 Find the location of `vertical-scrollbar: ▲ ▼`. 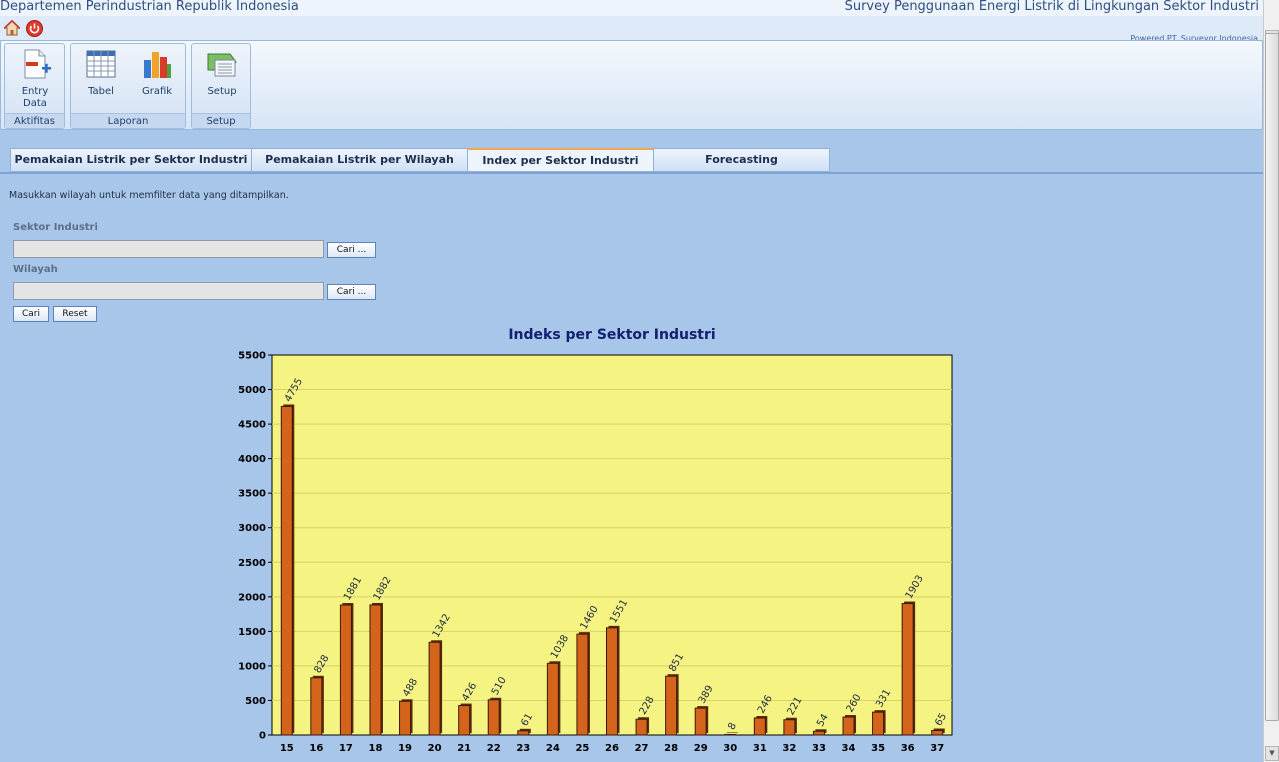

vertical-scrollbar: ▲ ▼ is located at coordinates (1271, 381).